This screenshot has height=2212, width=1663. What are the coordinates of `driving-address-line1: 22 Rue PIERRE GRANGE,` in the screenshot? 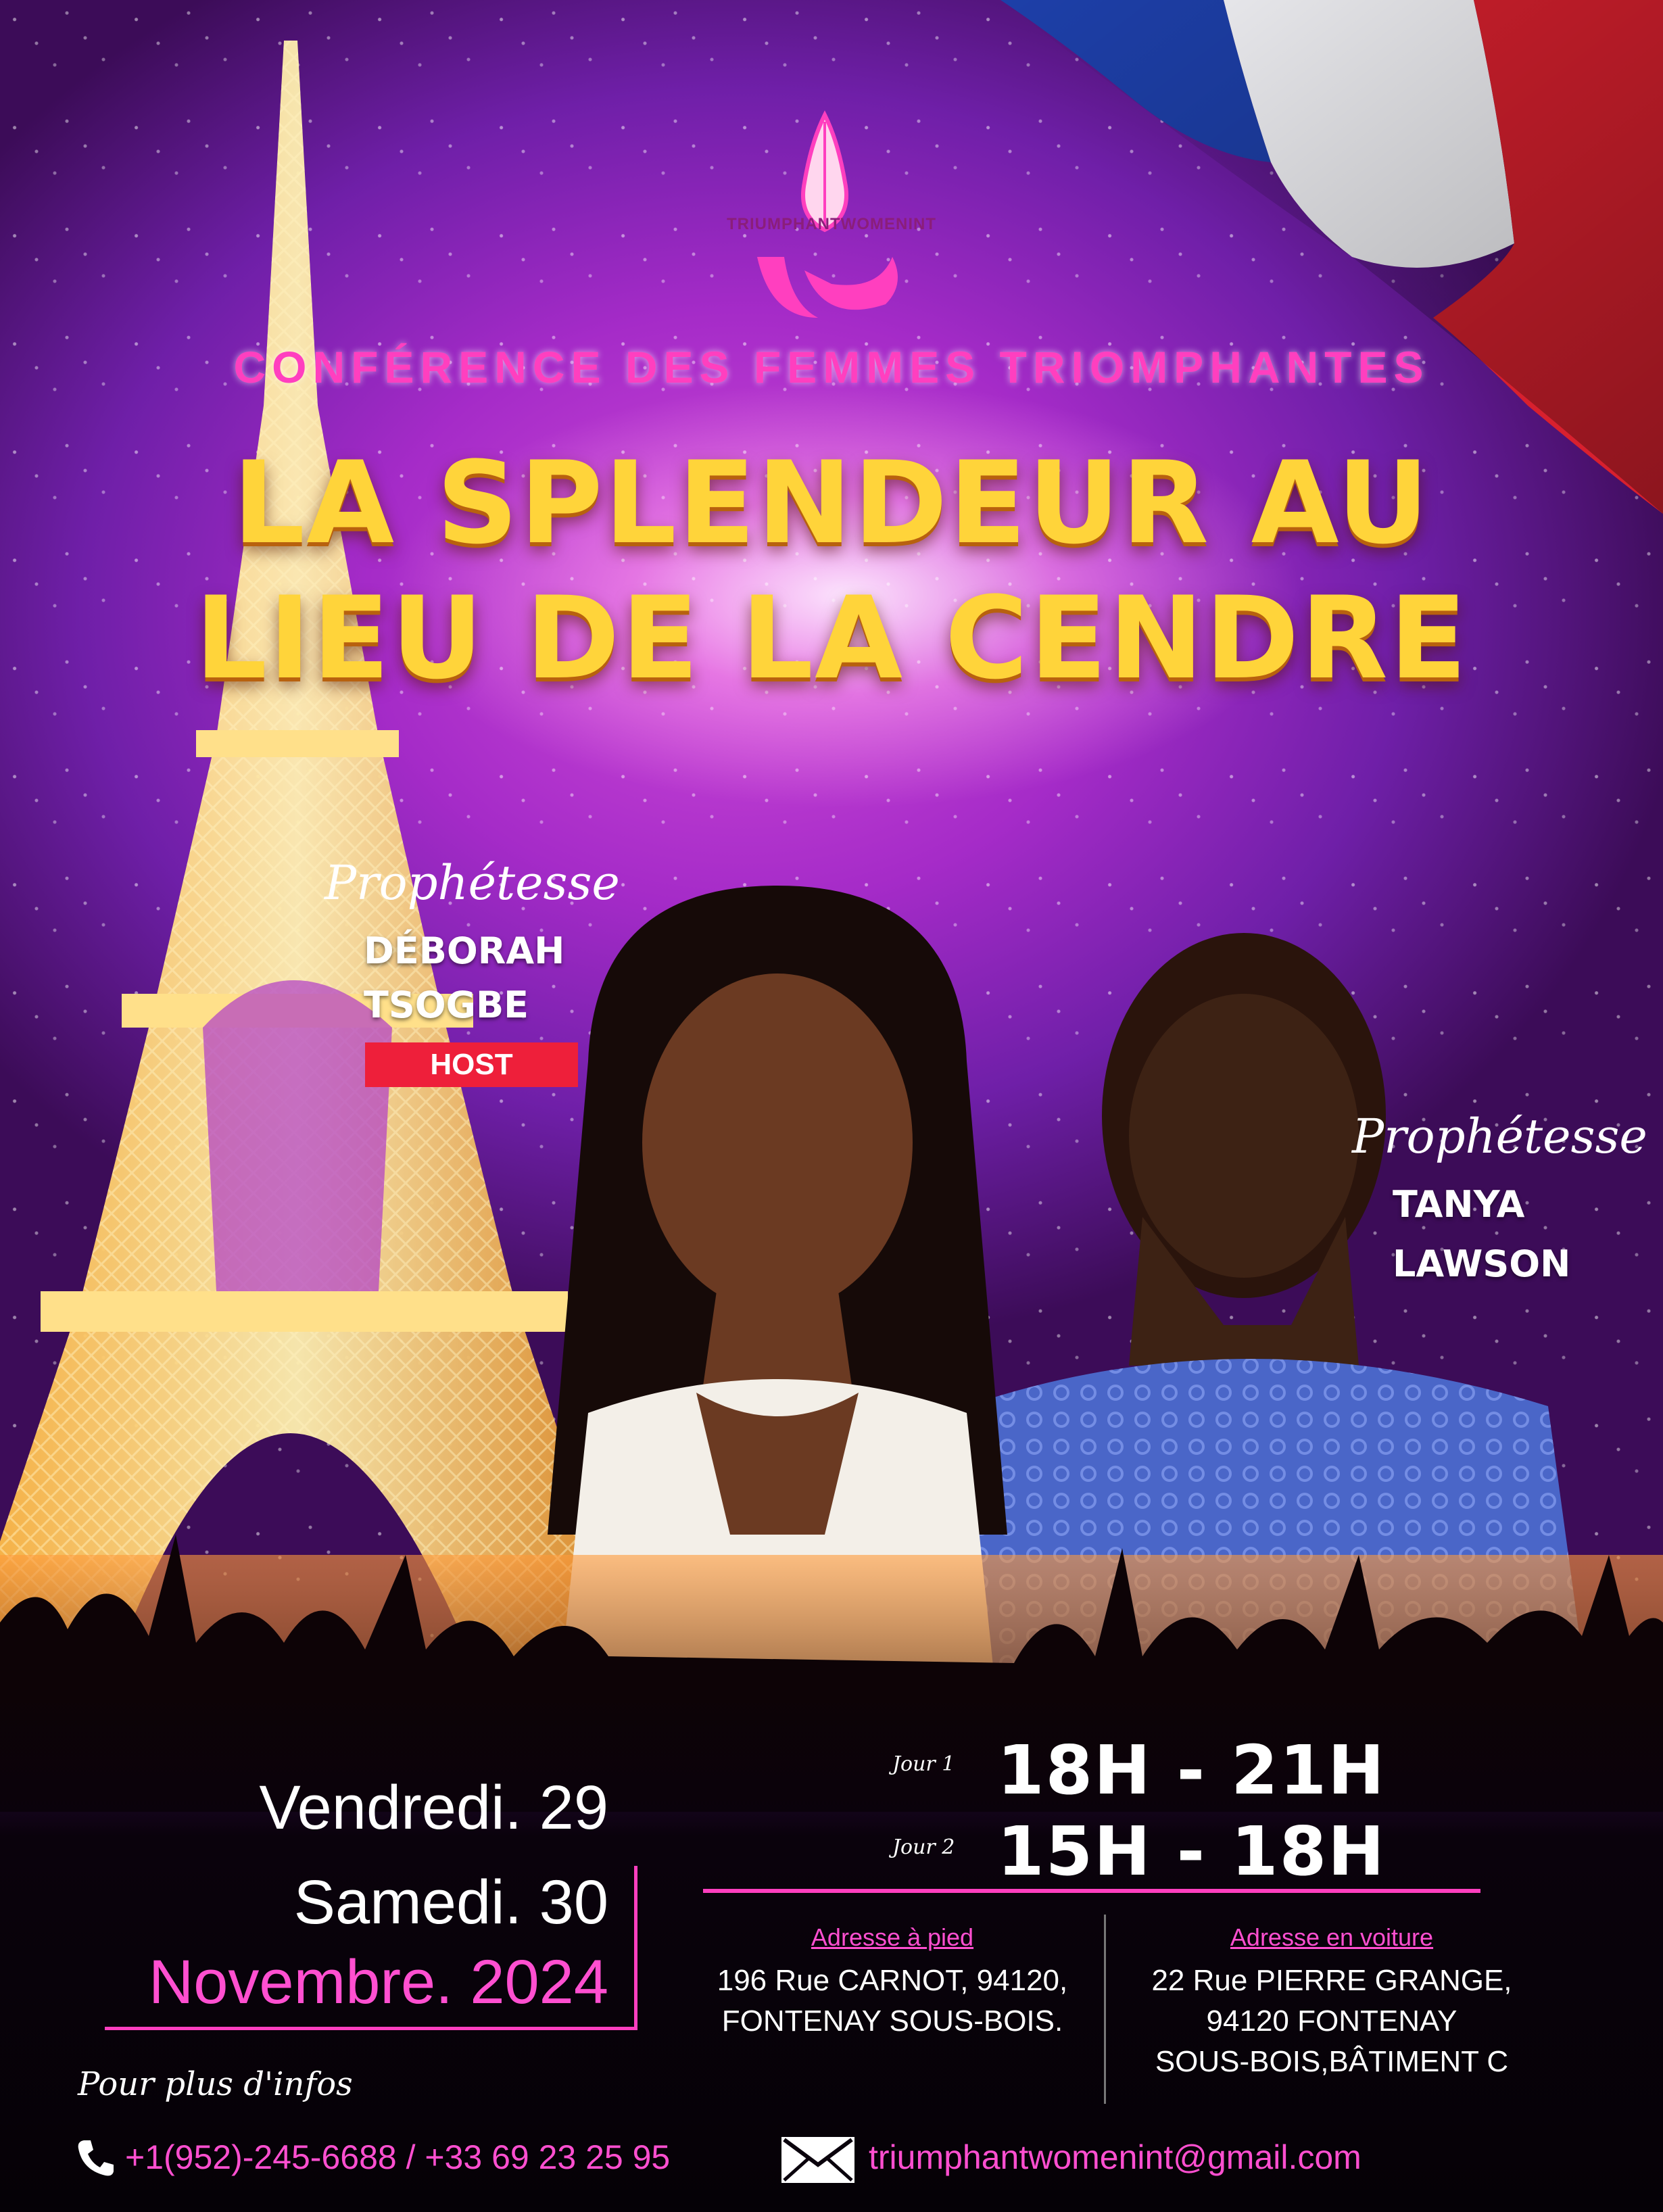 It's located at (1331, 1981).